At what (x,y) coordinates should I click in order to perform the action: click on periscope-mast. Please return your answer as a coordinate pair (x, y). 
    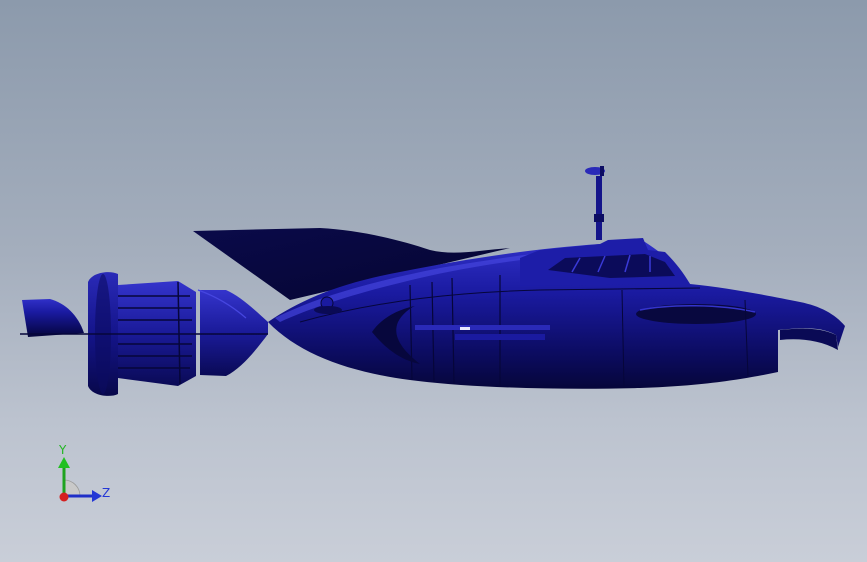
    Looking at the image, I should click on (599, 208).